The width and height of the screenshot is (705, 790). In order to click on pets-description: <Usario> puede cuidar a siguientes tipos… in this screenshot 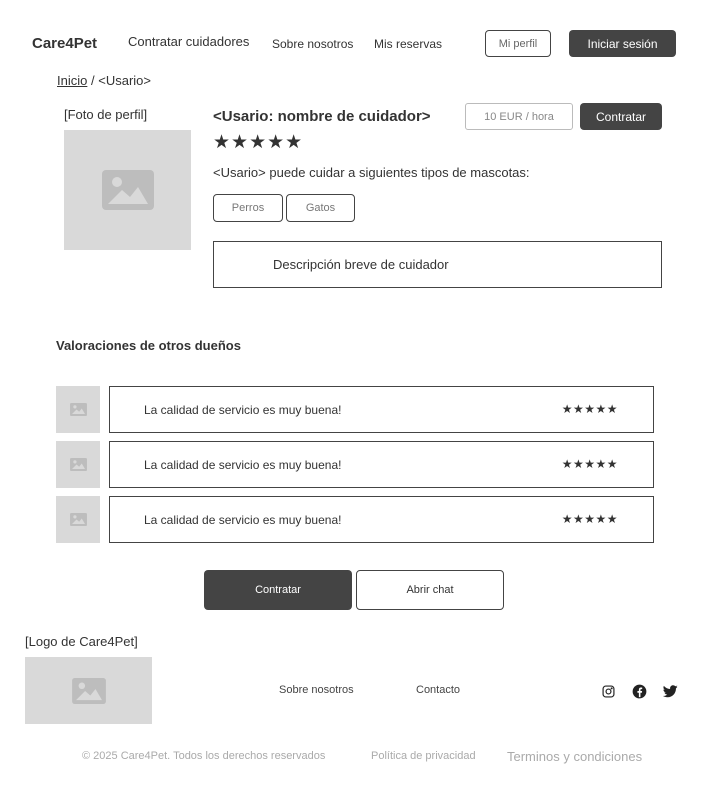, I will do `click(371, 172)`.